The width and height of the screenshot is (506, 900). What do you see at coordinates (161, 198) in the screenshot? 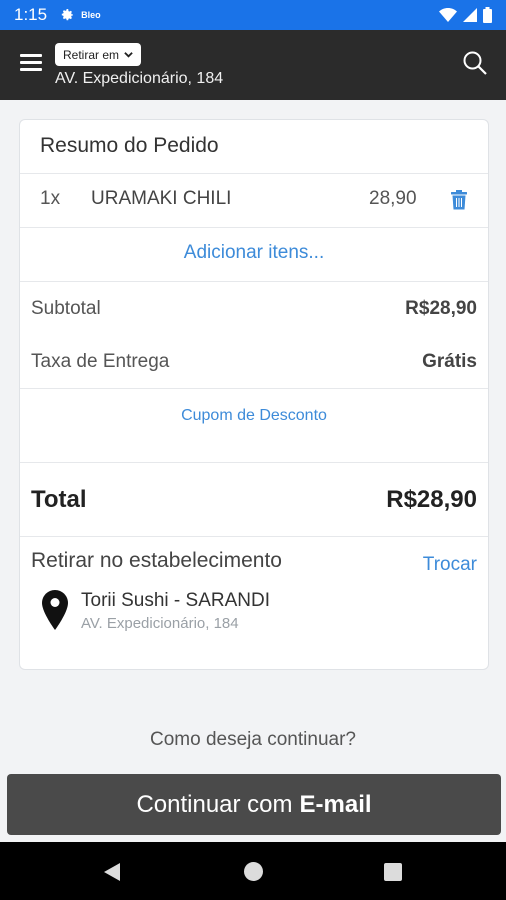
I see `item-name: URAMAKI CHILI` at bounding box center [161, 198].